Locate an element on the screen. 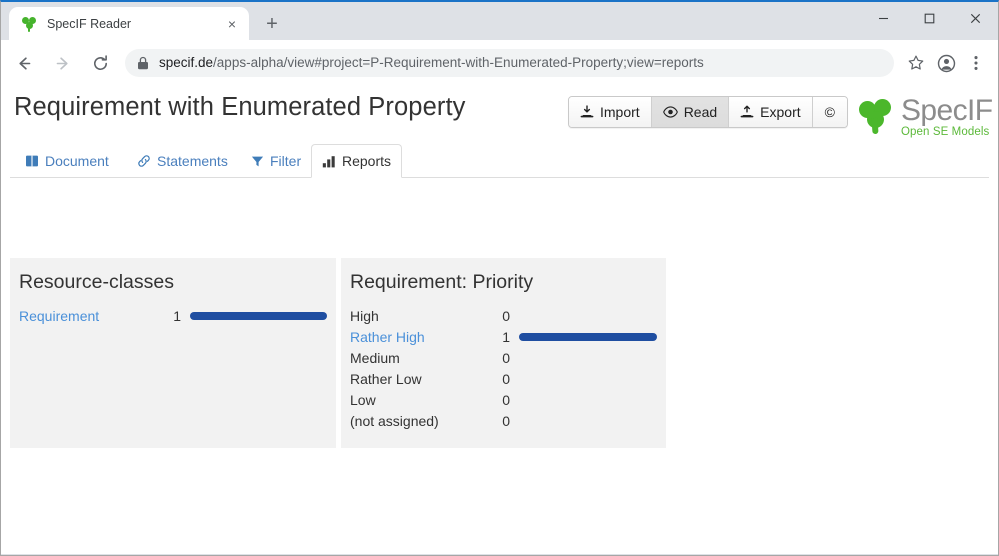  export-button-label: Export is located at coordinates (780, 112).